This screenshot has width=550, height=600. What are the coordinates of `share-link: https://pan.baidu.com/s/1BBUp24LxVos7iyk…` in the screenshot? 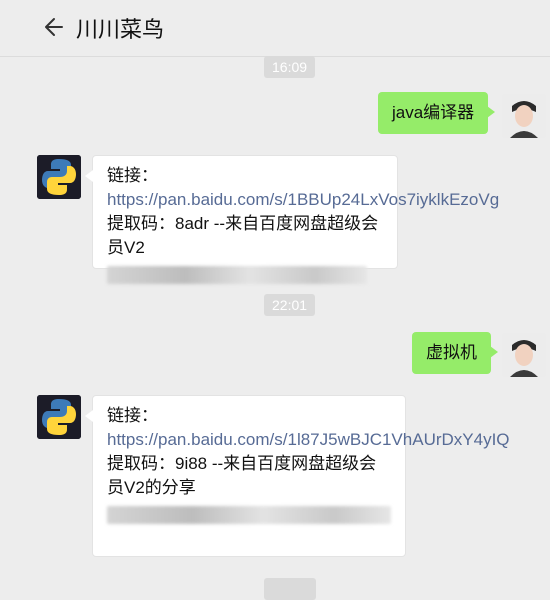 It's located at (303, 199).